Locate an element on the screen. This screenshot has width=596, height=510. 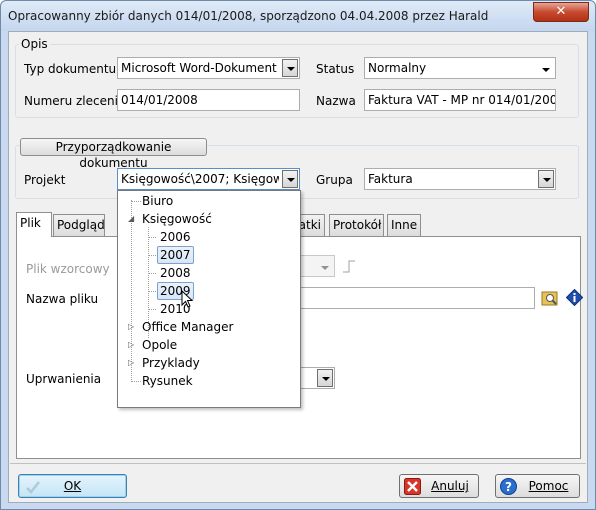
typ-dokumentu-select: Microsoft Word-Dokument is located at coordinates (208, 68).